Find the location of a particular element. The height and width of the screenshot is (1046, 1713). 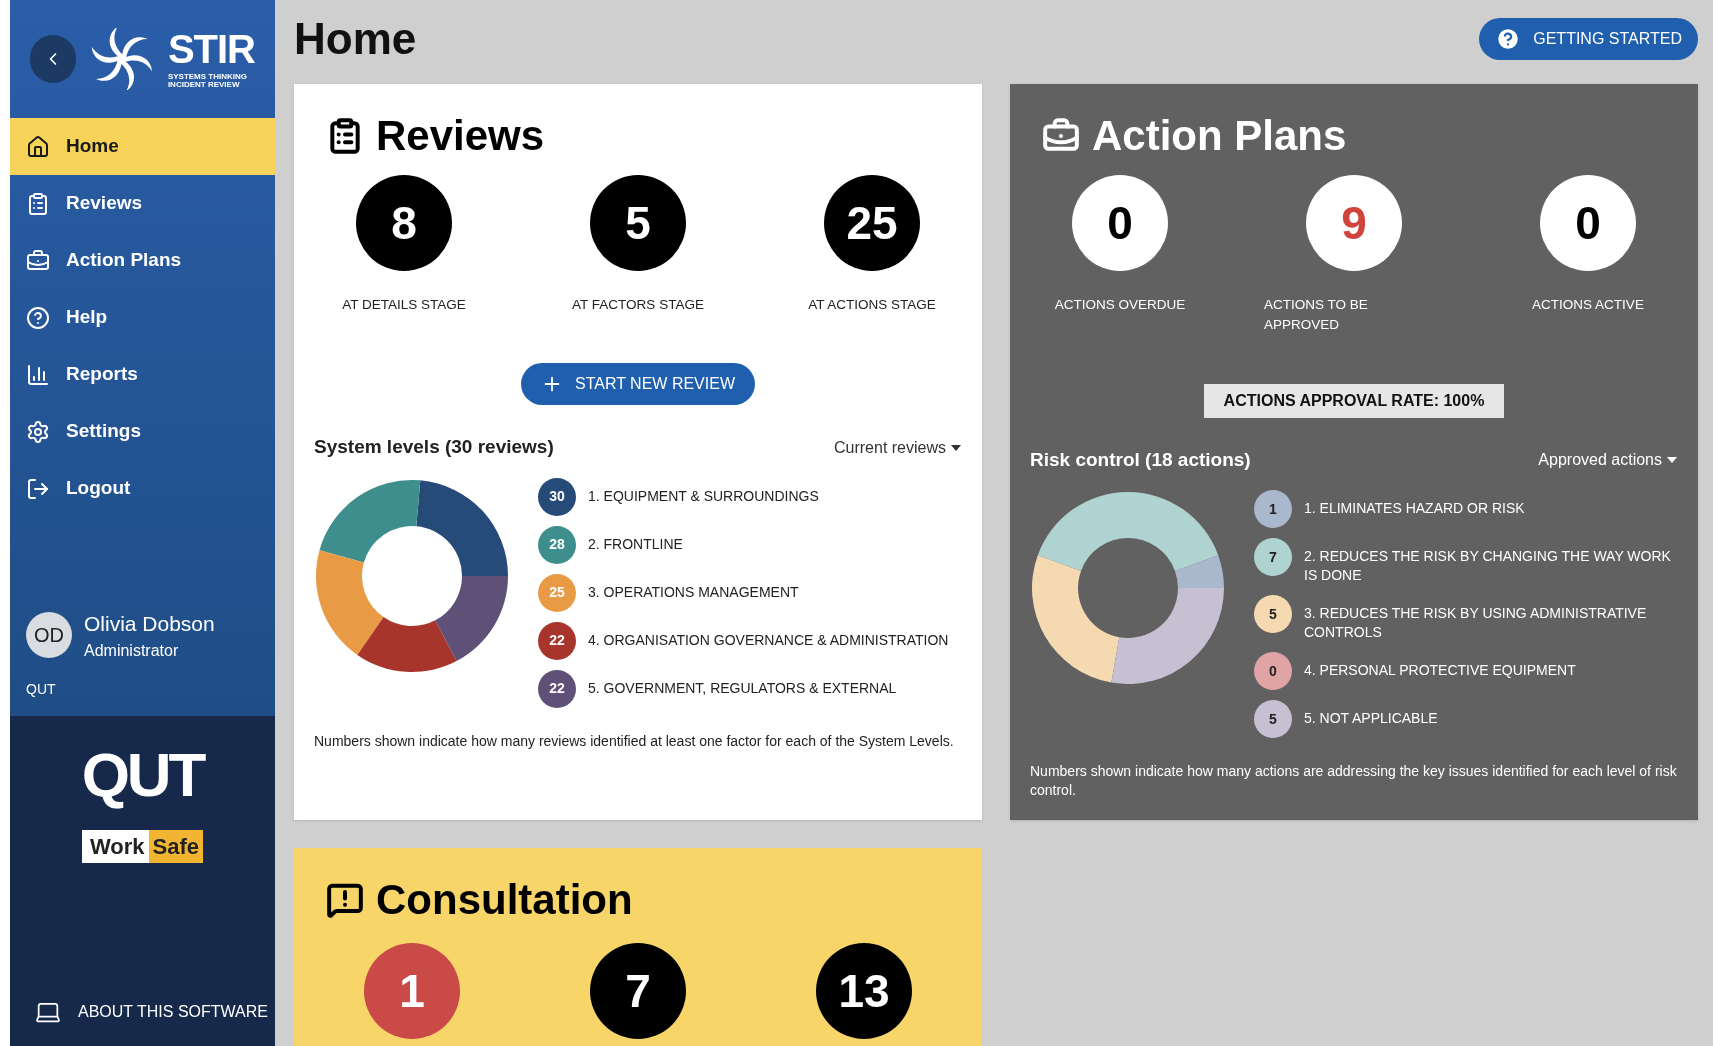

logo-subtitle: SYSTEMS THINKING is located at coordinates (207, 77).